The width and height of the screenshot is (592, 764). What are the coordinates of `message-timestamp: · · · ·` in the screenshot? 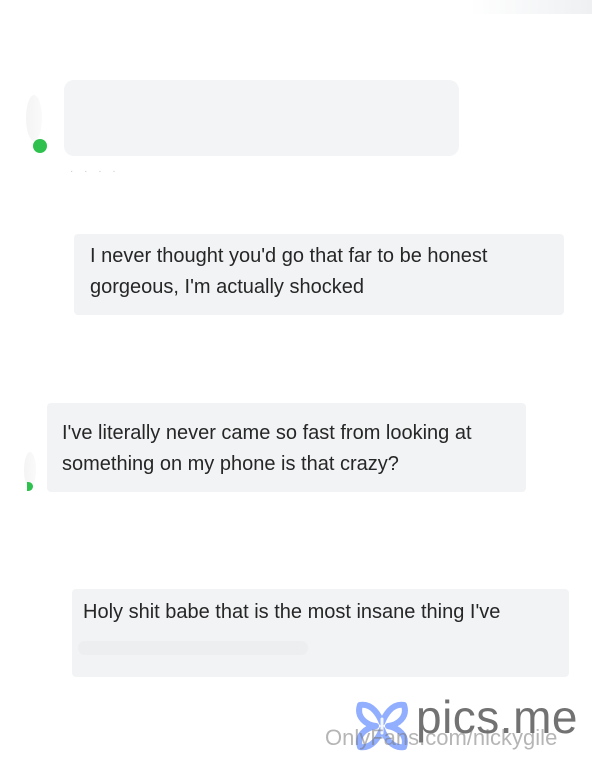 It's located at (95, 171).